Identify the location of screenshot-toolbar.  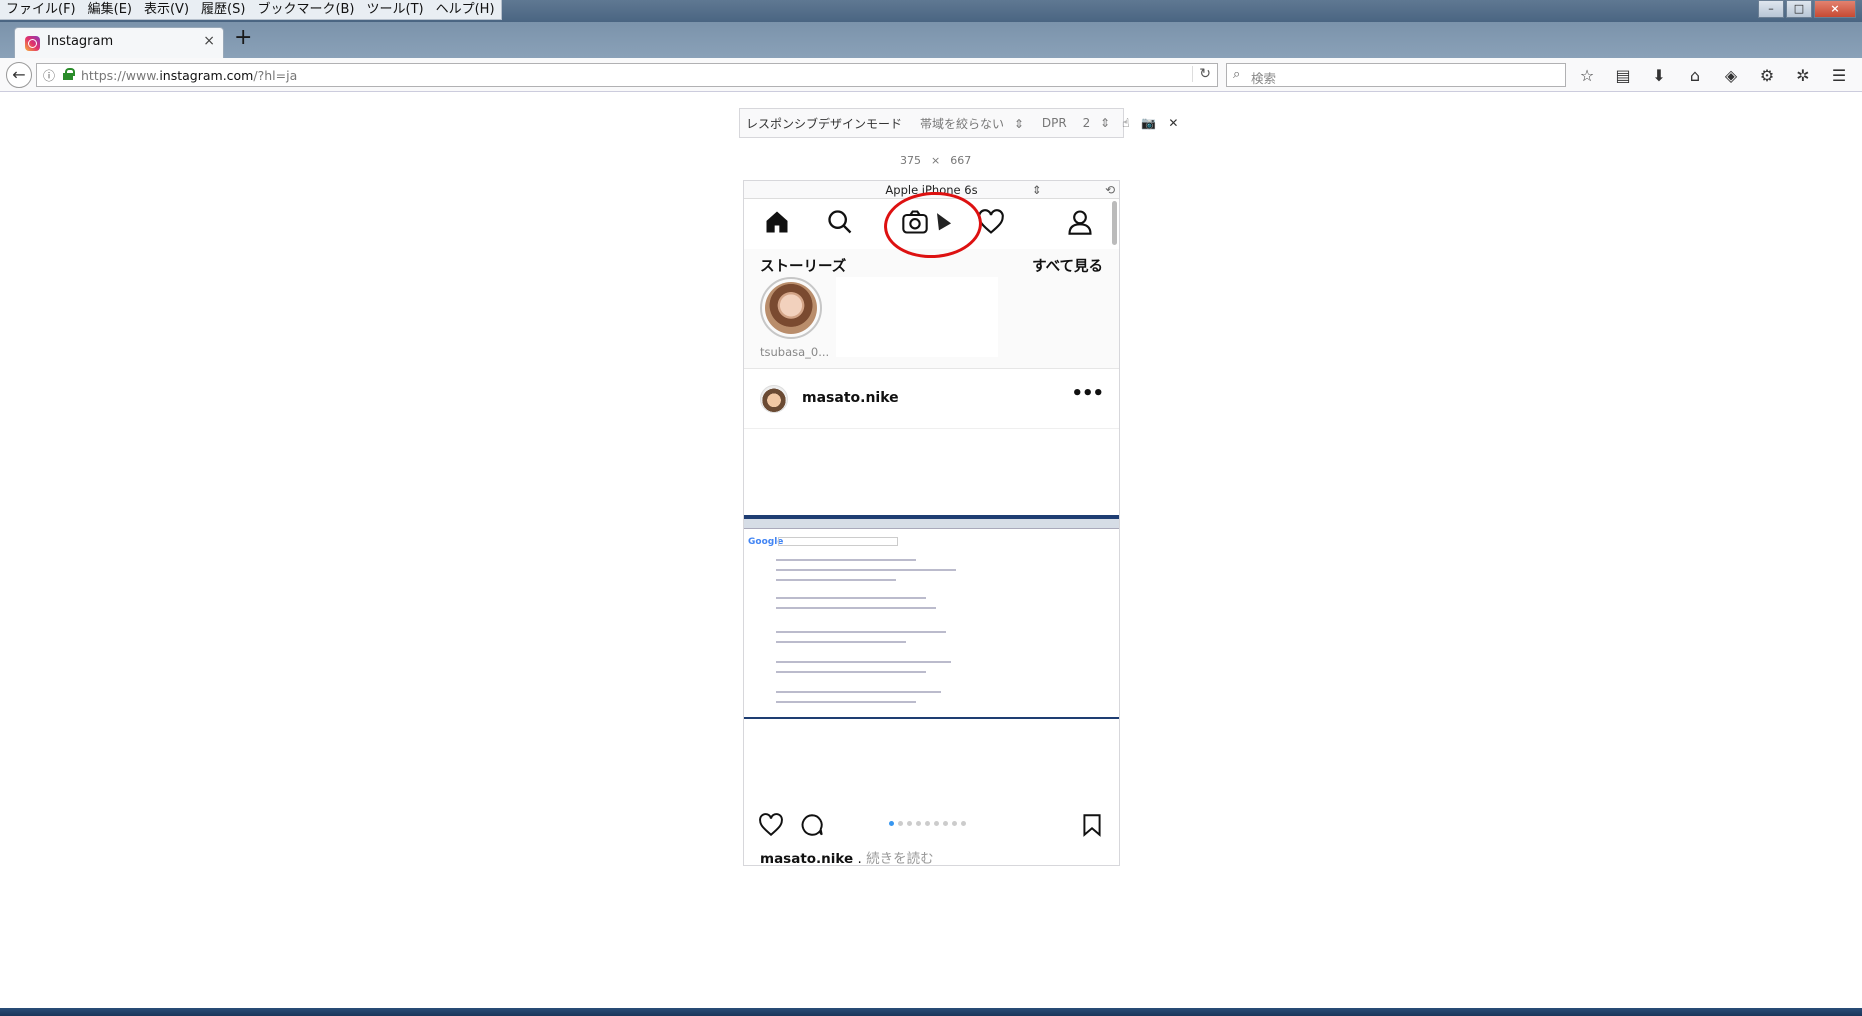
(931, 524).